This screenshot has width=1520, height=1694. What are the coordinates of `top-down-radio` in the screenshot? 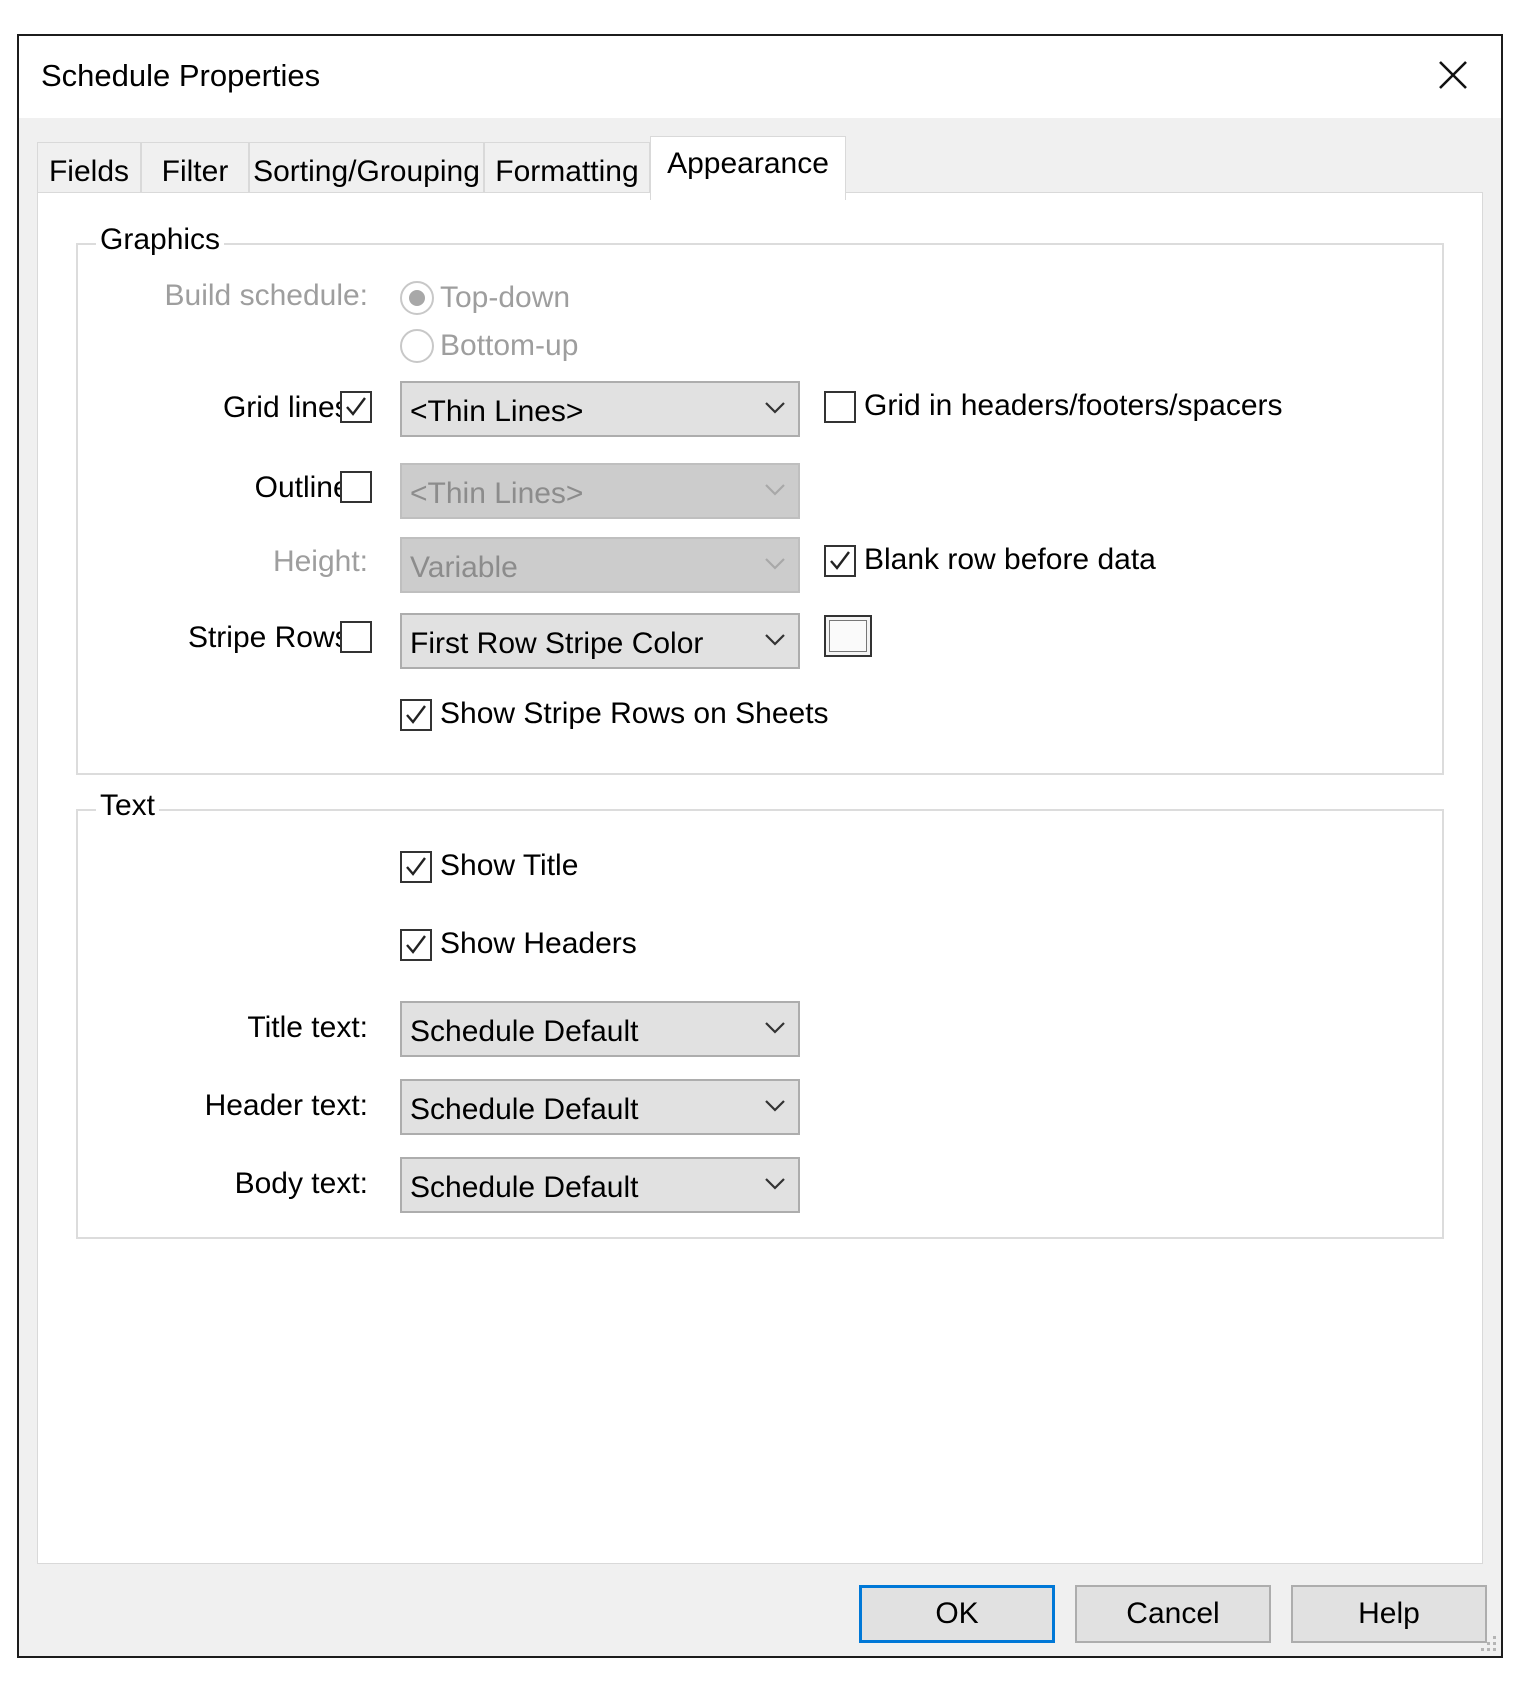 It's located at (417, 298).